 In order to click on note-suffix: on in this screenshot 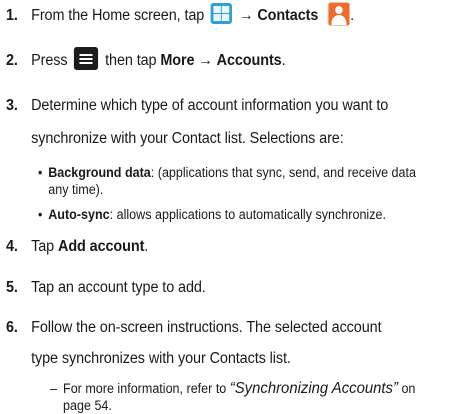, I will do `click(406, 388)`.